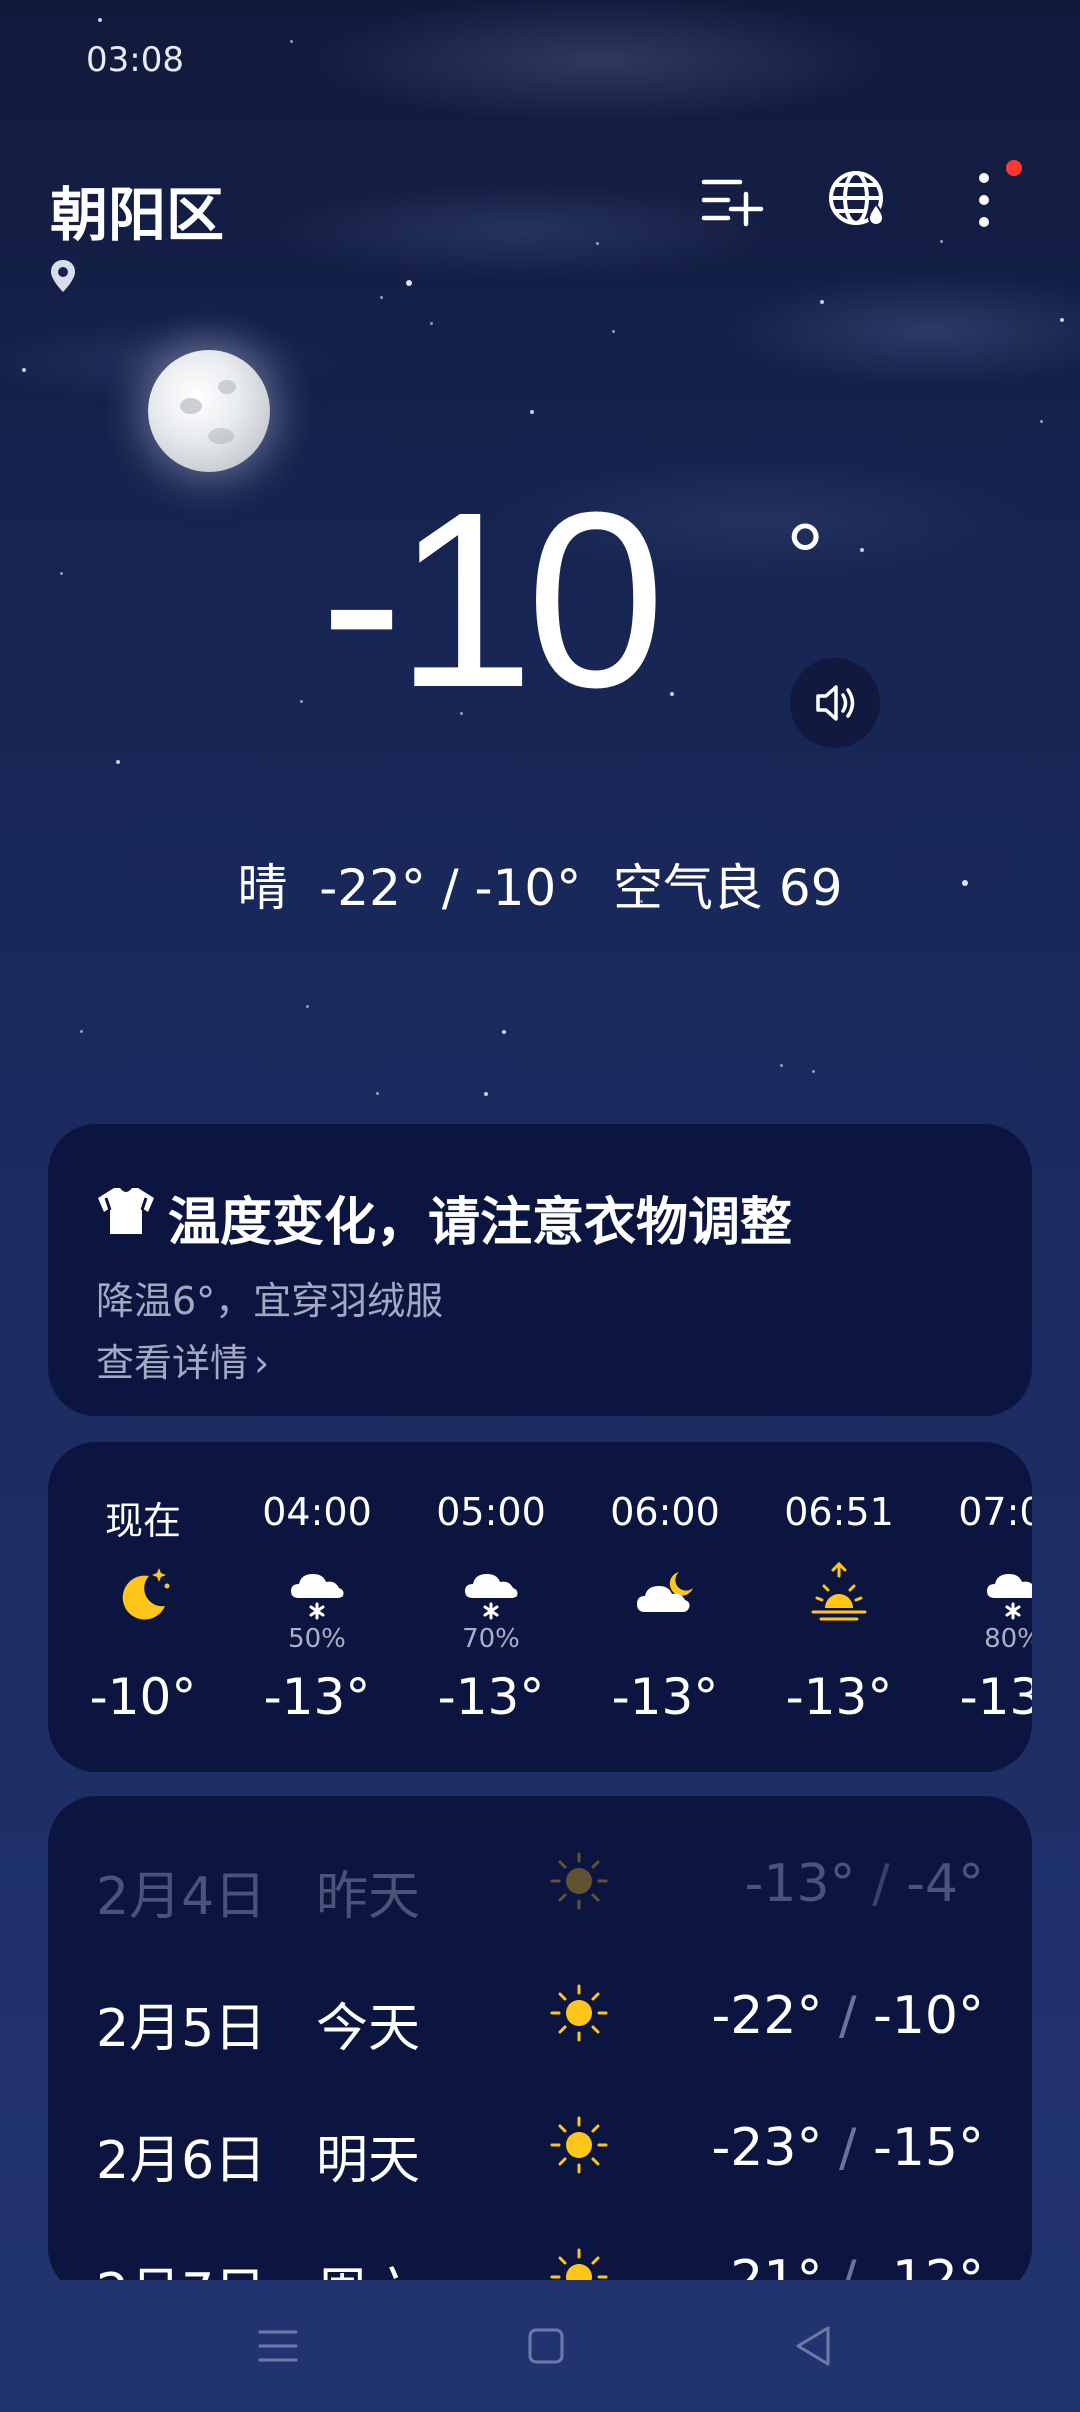  What do you see at coordinates (985, 1607) in the screenshot?
I see `hour-item: 07:00 80% -13°` at bounding box center [985, 1607].